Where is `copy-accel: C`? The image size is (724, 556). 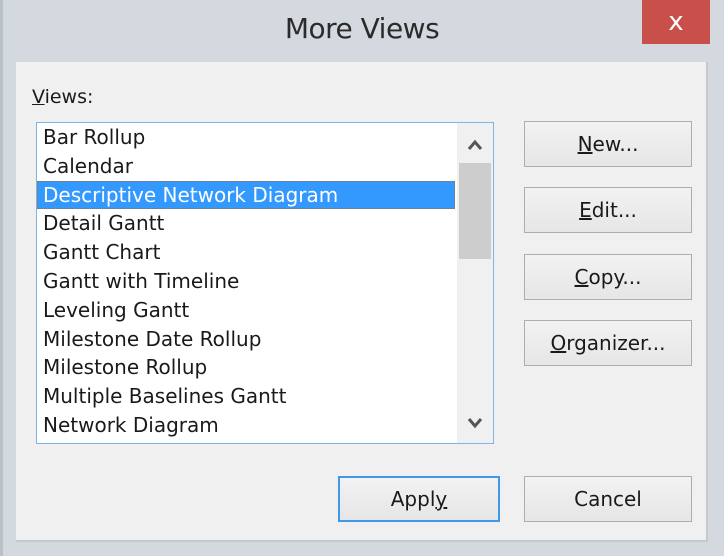 copy-accel: C is located at coordinates (581, 277).